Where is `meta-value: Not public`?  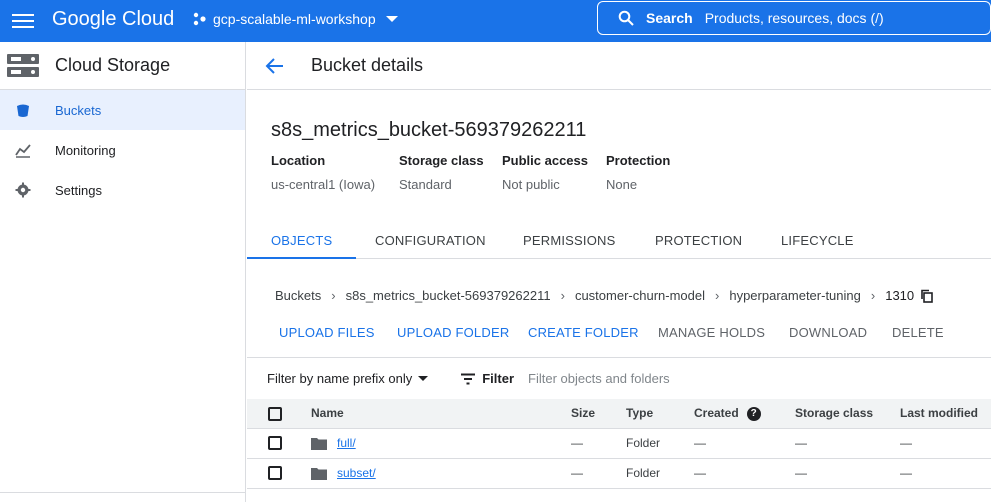 meta-value: Not public is located at coordinates (531, 184).